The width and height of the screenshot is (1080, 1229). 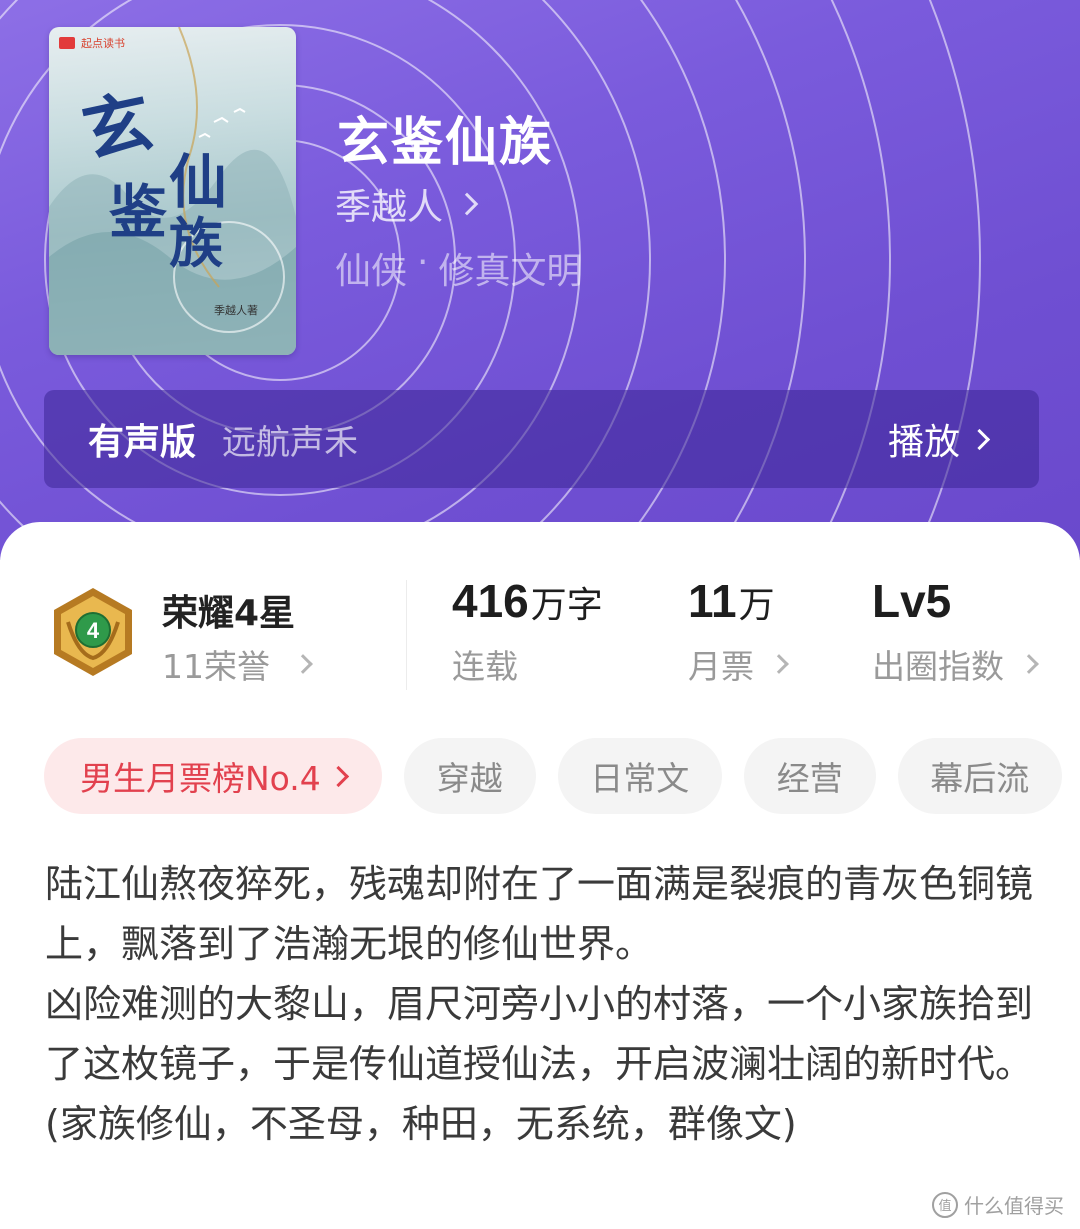 I want to click on ranking-tag: 男生月票榜No.4, so click(x=213, y=776).